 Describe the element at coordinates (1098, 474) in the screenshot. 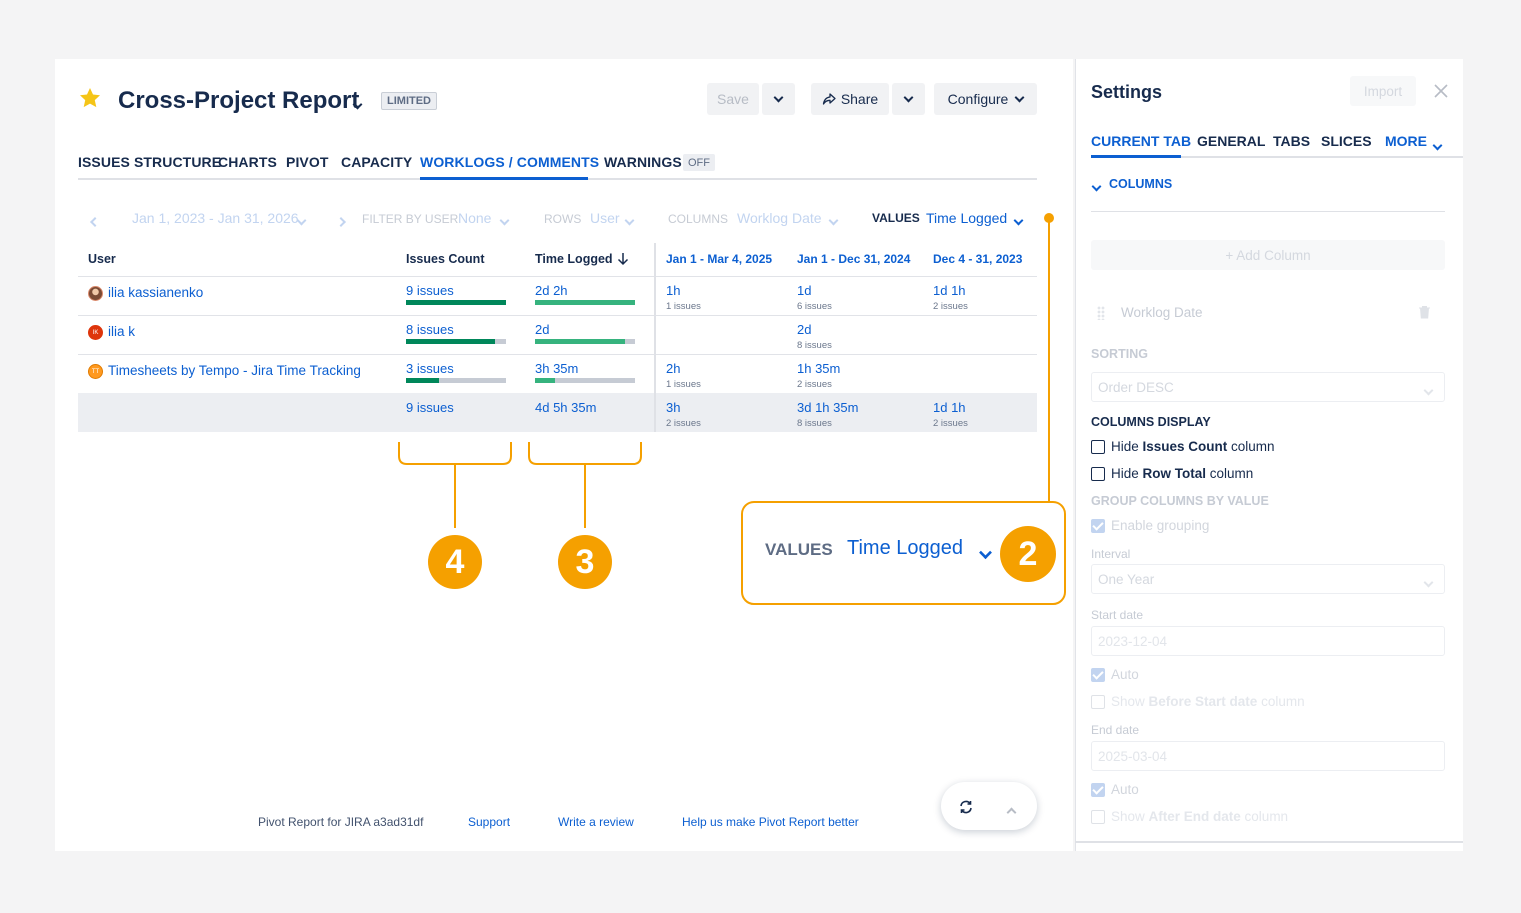

I see `hide-row-total-checkbox` at that location.